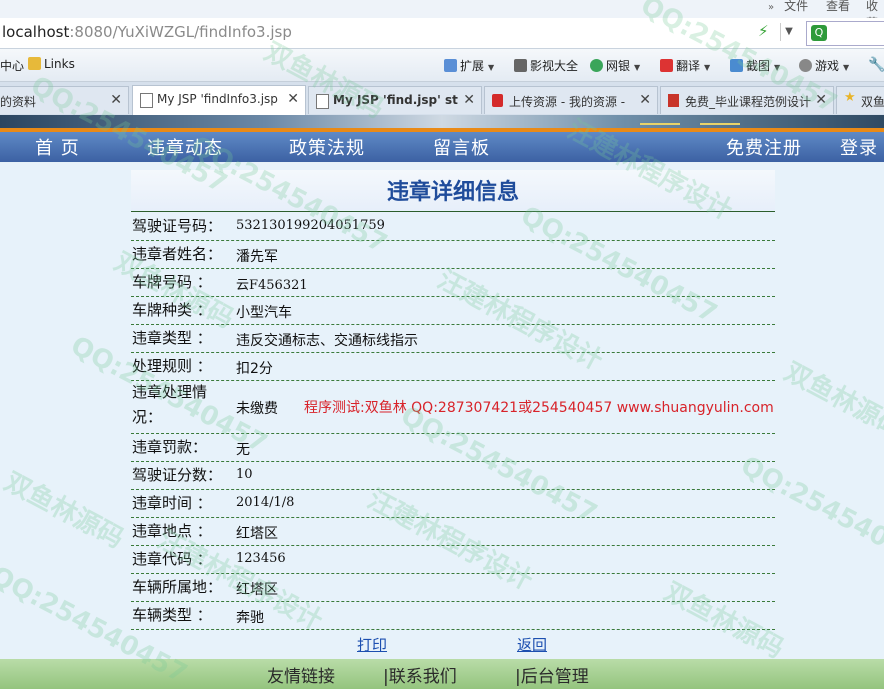  What do you see at coordinates (327, 147) in the screenshot?
I see `nav-policy: 政策法规` at bounding box center [327, 147].